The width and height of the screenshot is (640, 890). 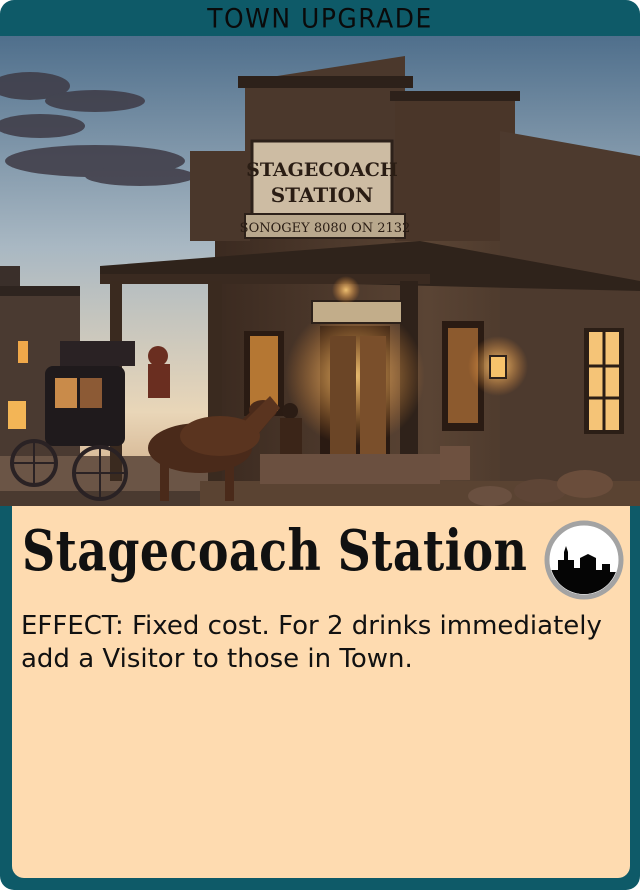 What do you see at coordinates (275, 551) in the screenshot?
I see `card-name: Stagecoach Station` at bounding box center [275, 551].